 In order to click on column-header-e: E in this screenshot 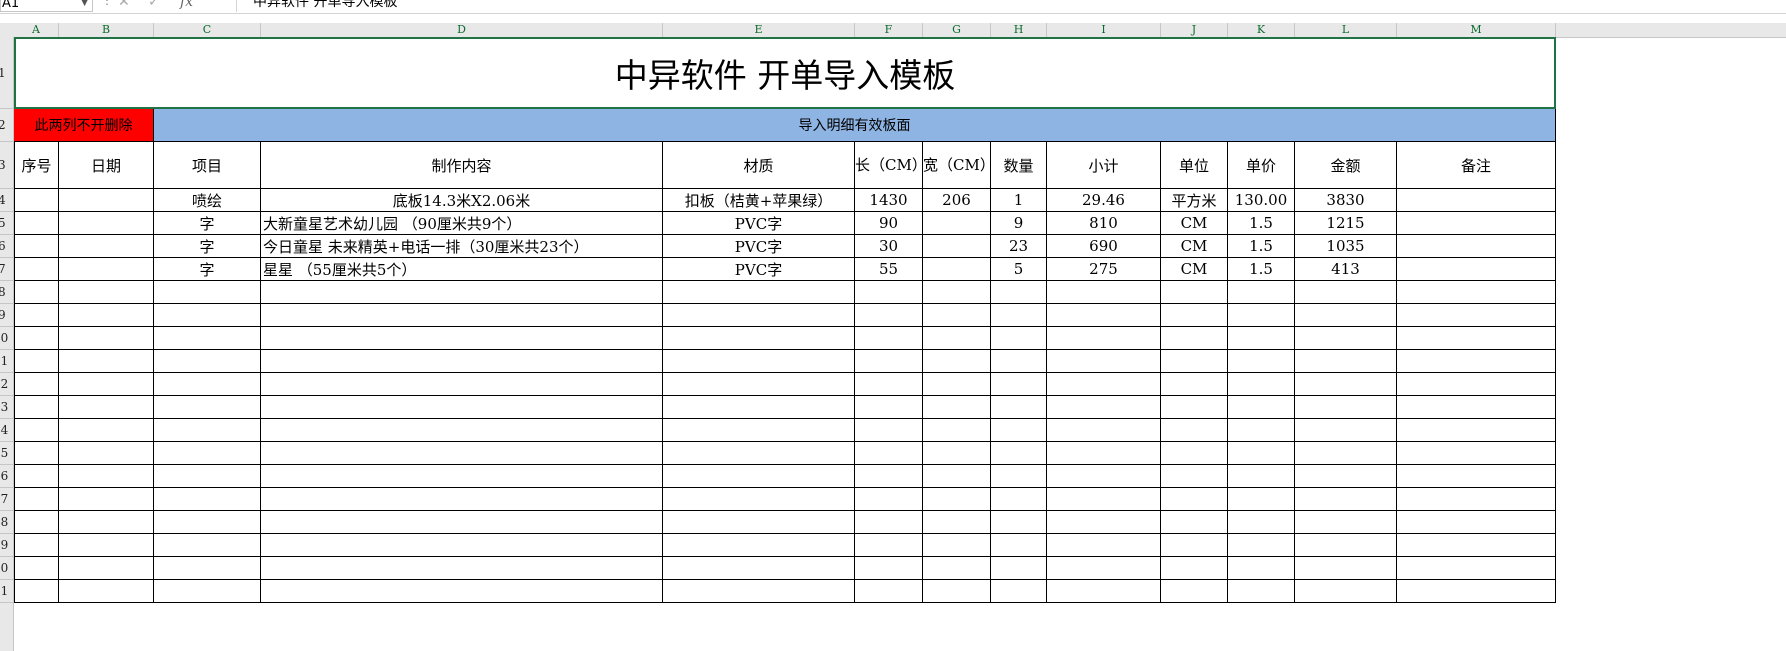, I will do `click(759, 30)`.